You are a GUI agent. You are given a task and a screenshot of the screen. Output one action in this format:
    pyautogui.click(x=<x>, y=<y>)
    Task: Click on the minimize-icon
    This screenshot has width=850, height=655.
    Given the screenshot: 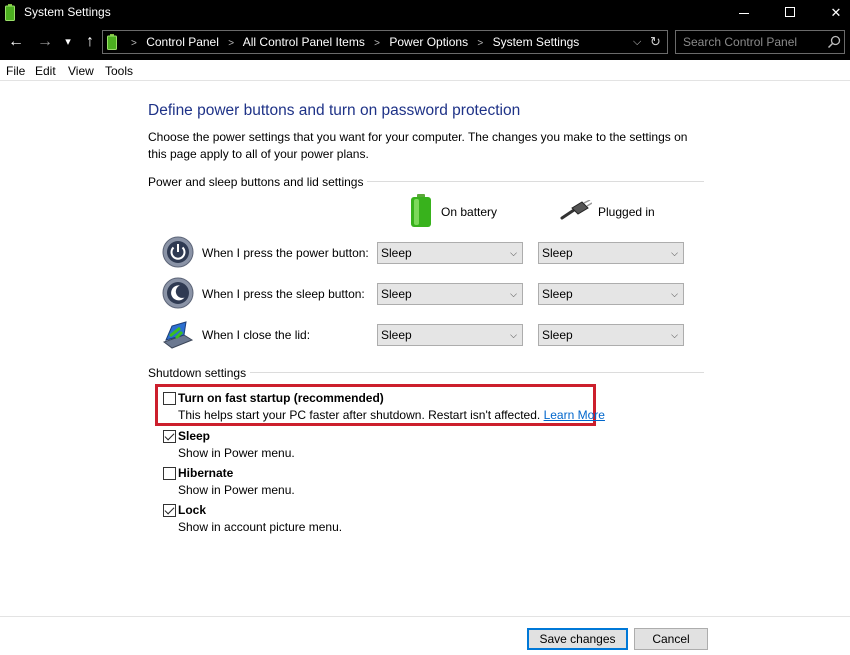 What is the action you would take?
    pyautogui.click(x=744, y=14)
    